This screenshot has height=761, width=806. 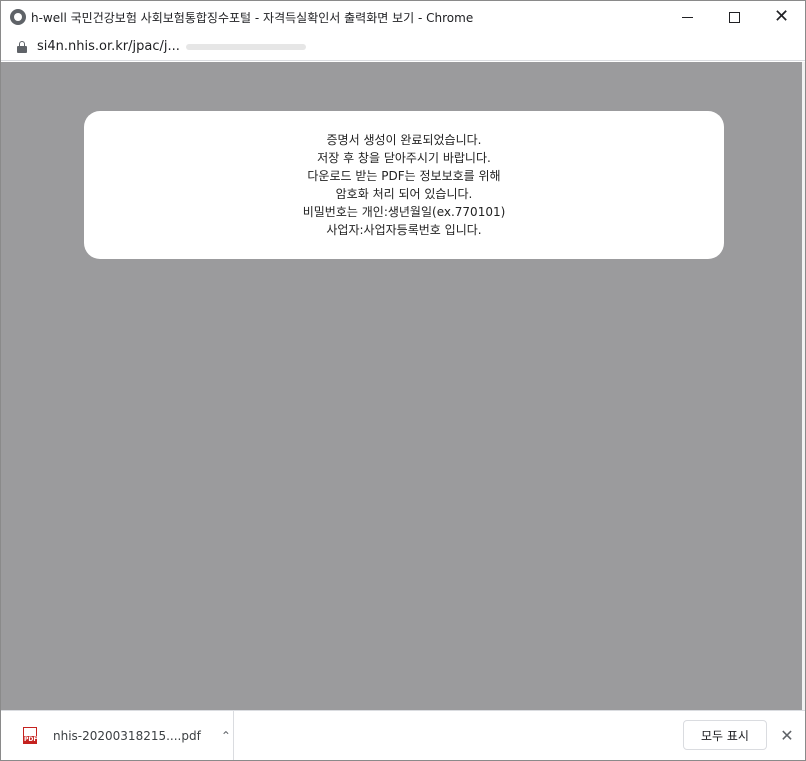 I want to click on chevron-up-icon: ⌃, so click(x=226, y=736).